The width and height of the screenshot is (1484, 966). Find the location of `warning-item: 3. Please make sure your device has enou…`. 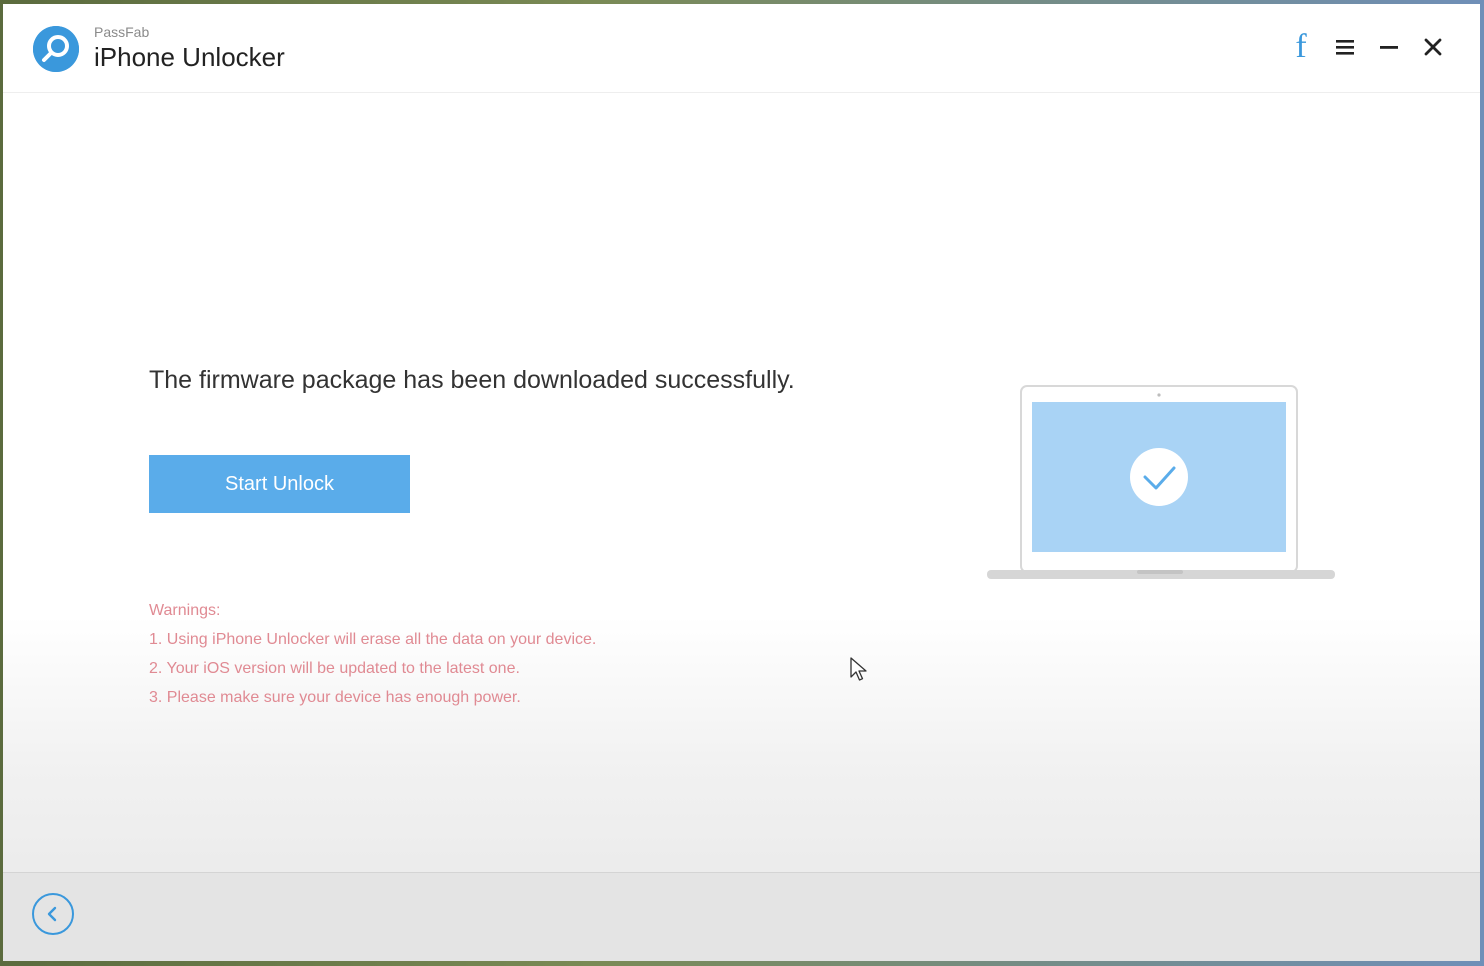

warning-item: 3. Please make sure your device has enou… is located at coordinates (335, 697).